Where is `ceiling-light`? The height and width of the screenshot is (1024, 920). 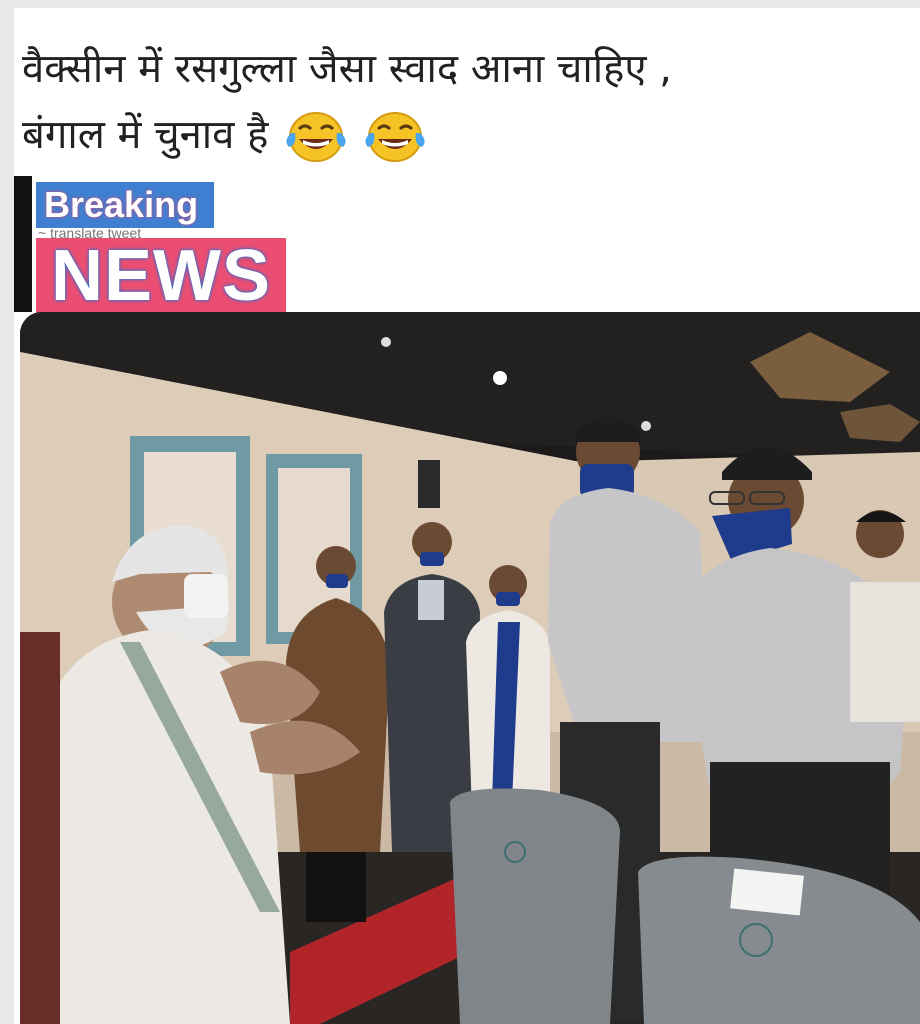 ceiling-light is located at coordinates (500, 378).